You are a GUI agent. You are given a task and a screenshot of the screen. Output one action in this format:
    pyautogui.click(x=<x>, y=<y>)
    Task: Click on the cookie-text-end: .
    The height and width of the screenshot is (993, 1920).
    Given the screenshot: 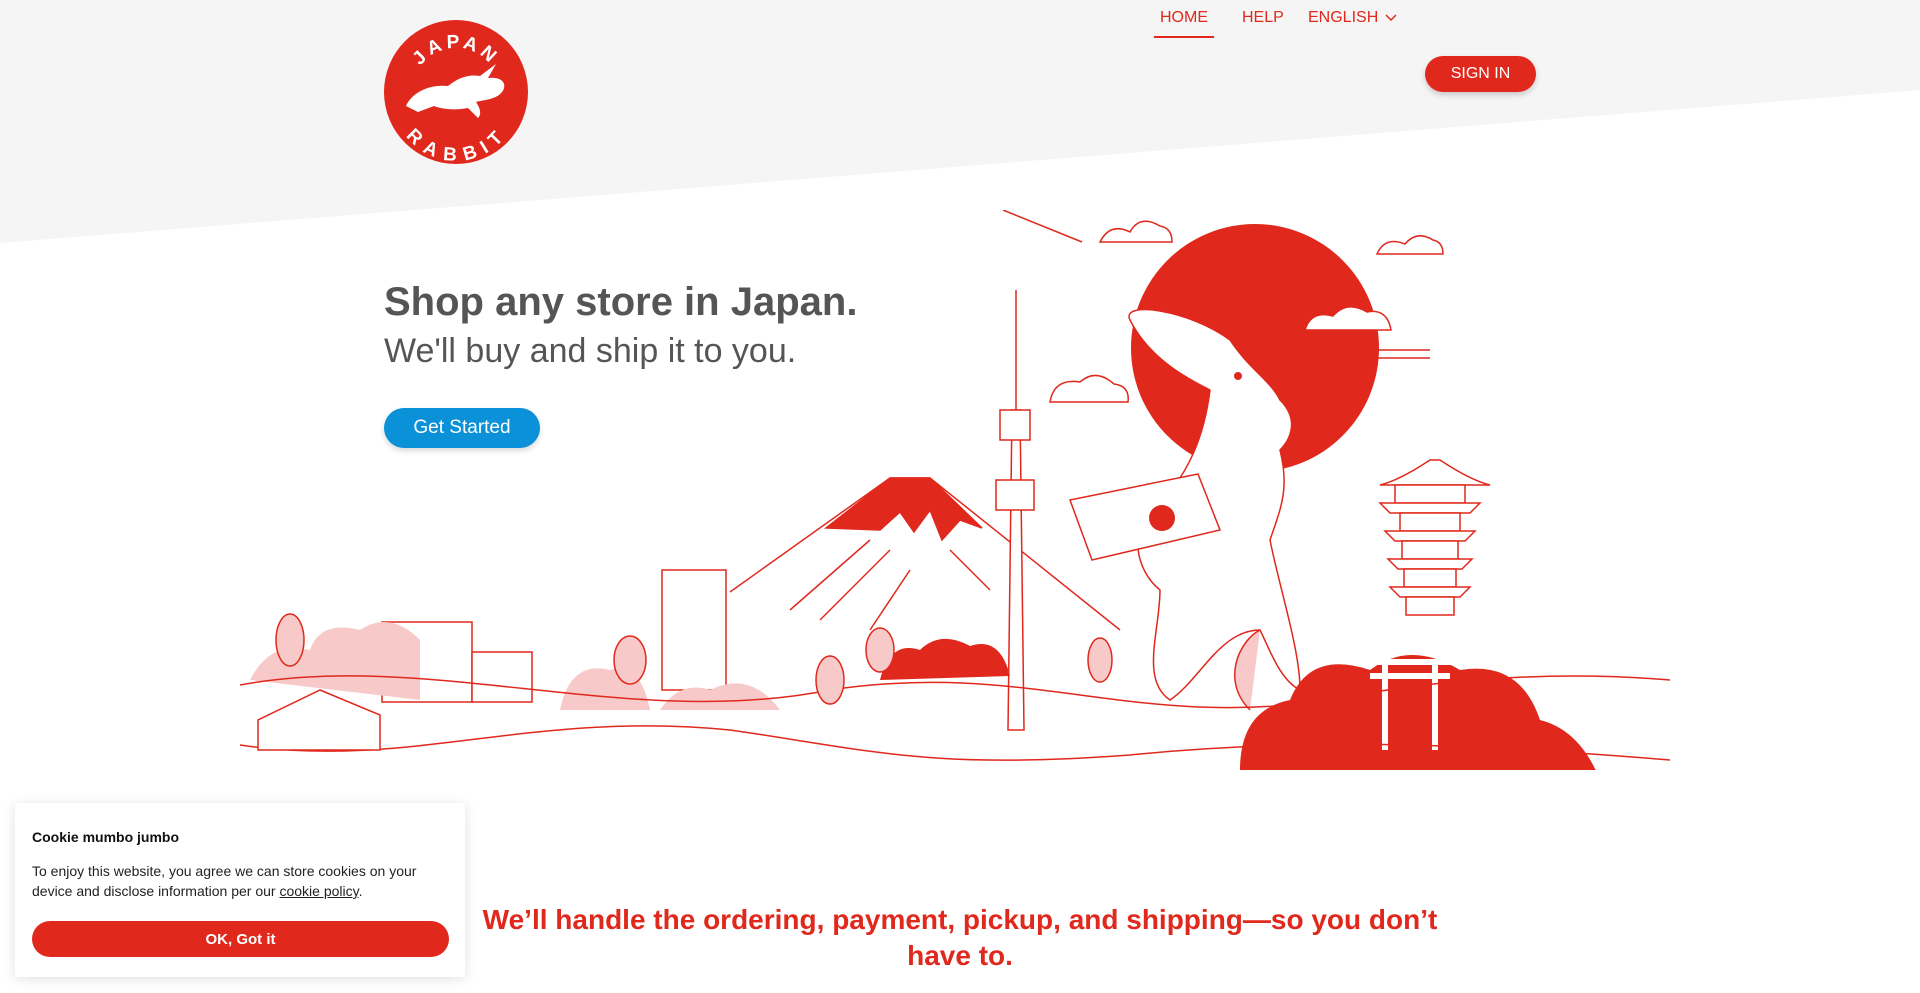 What is the action you would take?
    pyautogui.click(x=360, y=891)
    